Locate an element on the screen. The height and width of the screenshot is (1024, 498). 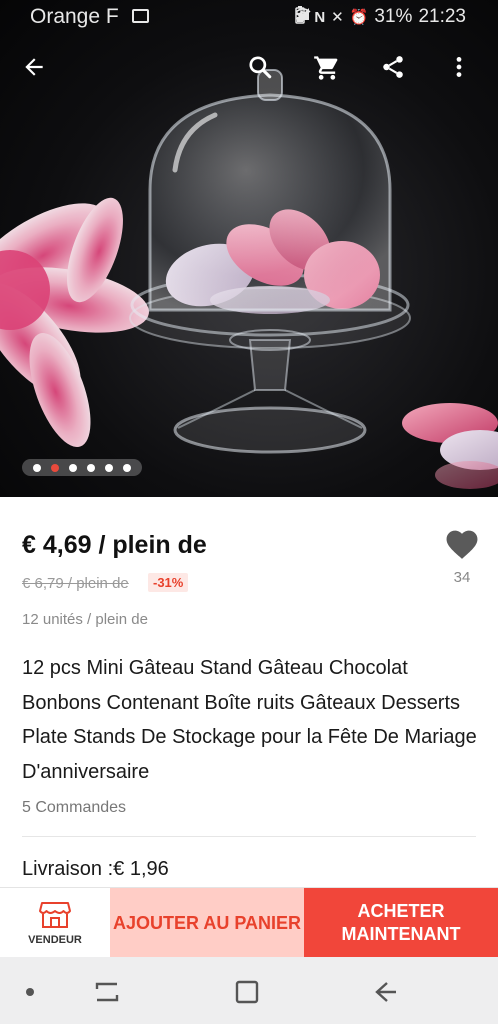
heart-icon is located at coordinates (462, 544).